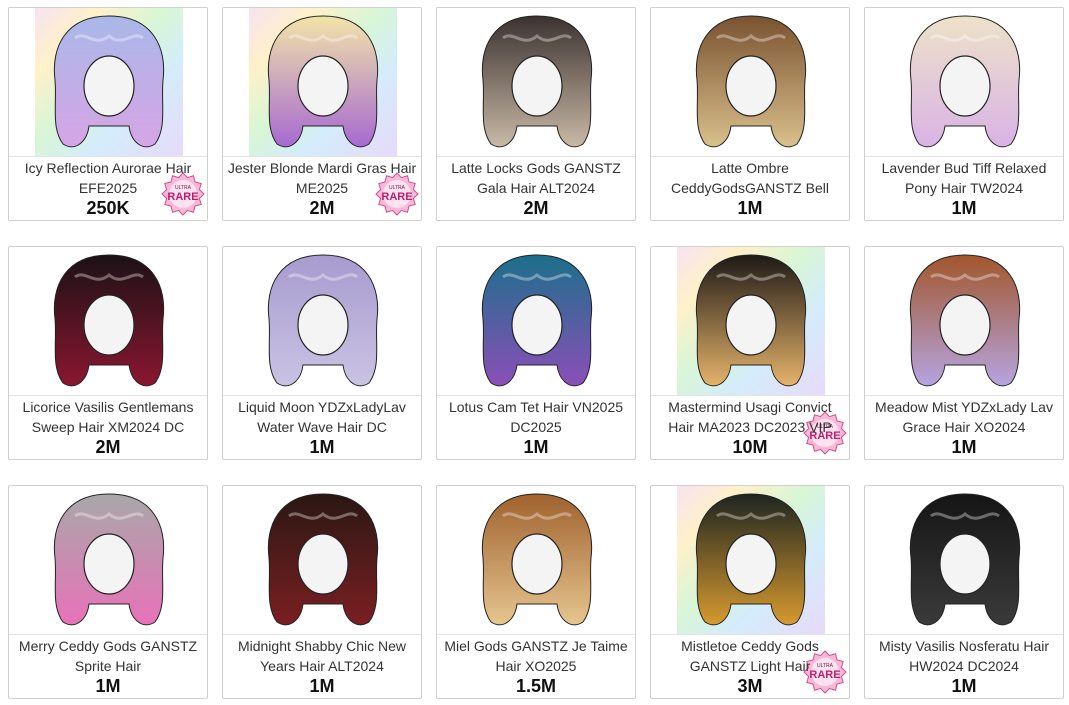 The image size is (1069, 705). Describe the element at coordinates (322, 178) in the screenshot. I see `item-name: Jester Blonde Mardi Gras Hair ME2025` at that location.